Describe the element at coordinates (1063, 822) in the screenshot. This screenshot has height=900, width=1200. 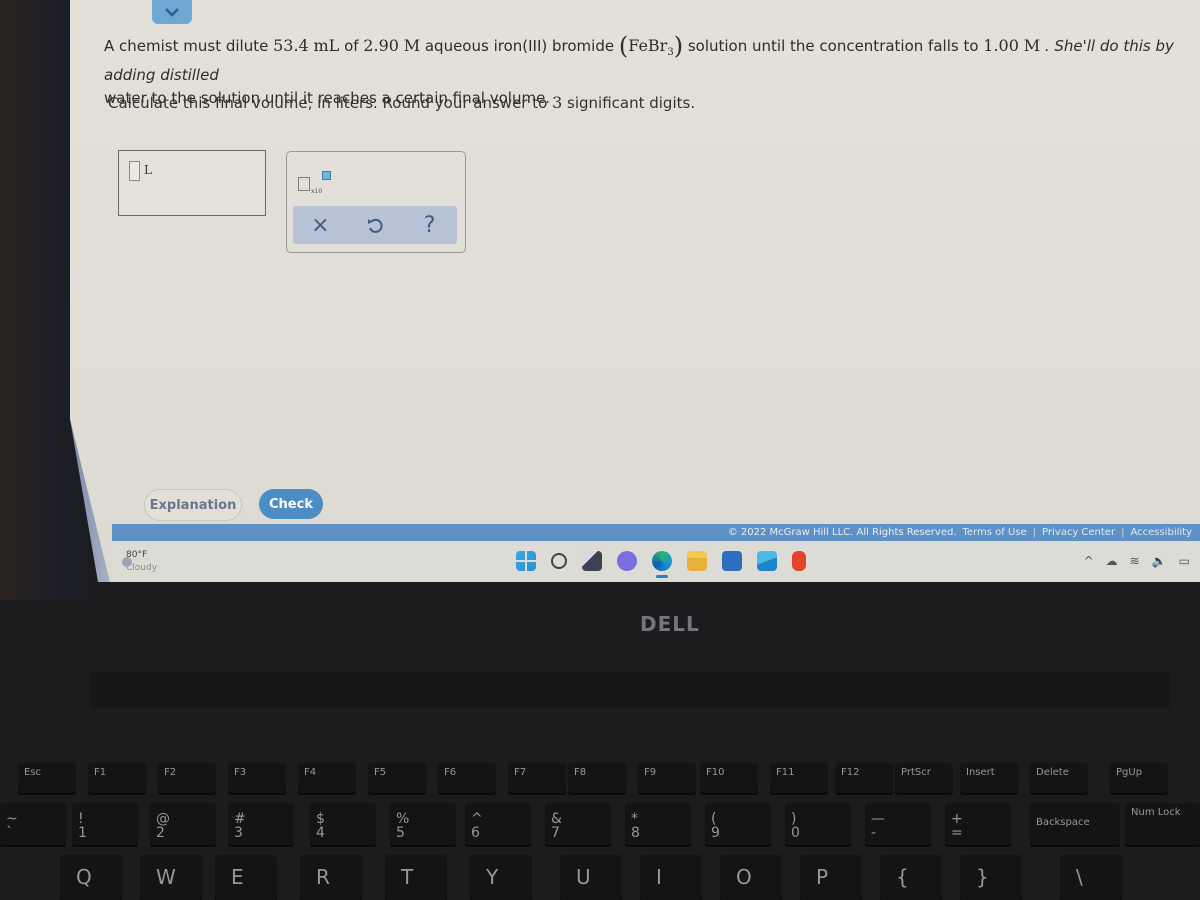
I see `key-label: Backspace` at that location.